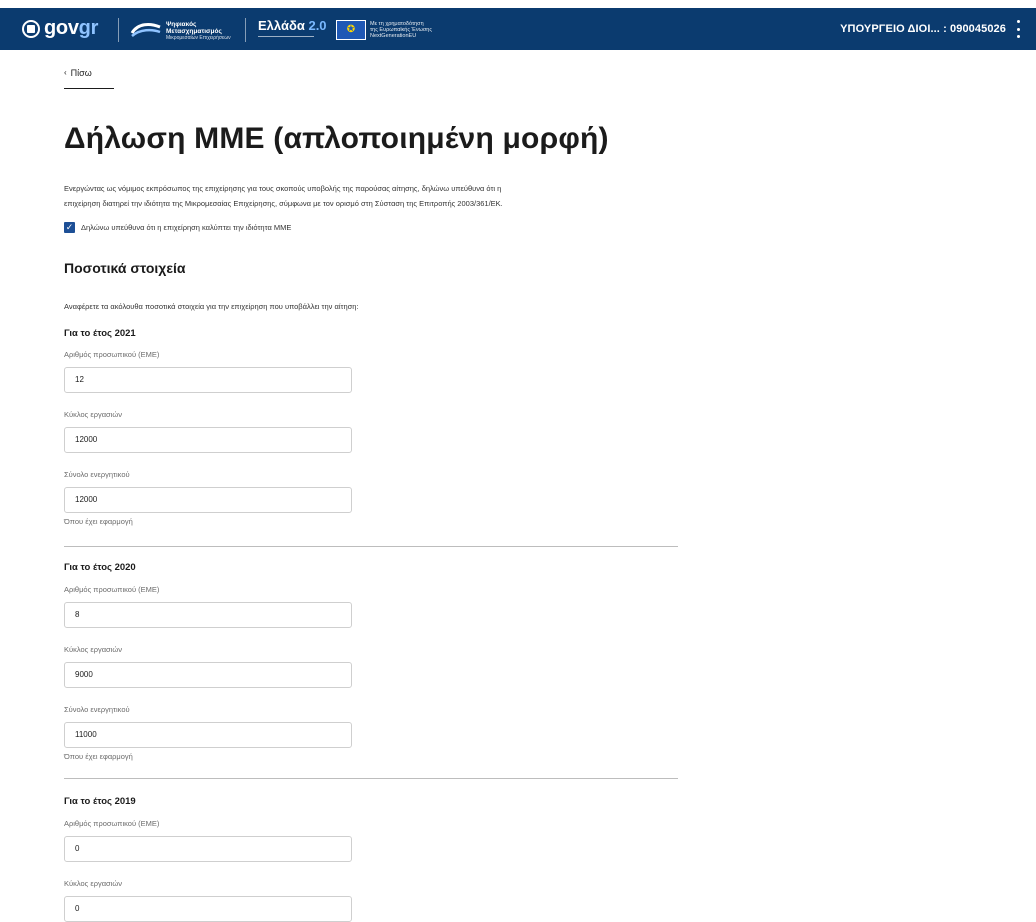 The height and width of the screenshot is (922, 1036). I want to click on eu-line3: NextGenerationEU, so click(393, 36).